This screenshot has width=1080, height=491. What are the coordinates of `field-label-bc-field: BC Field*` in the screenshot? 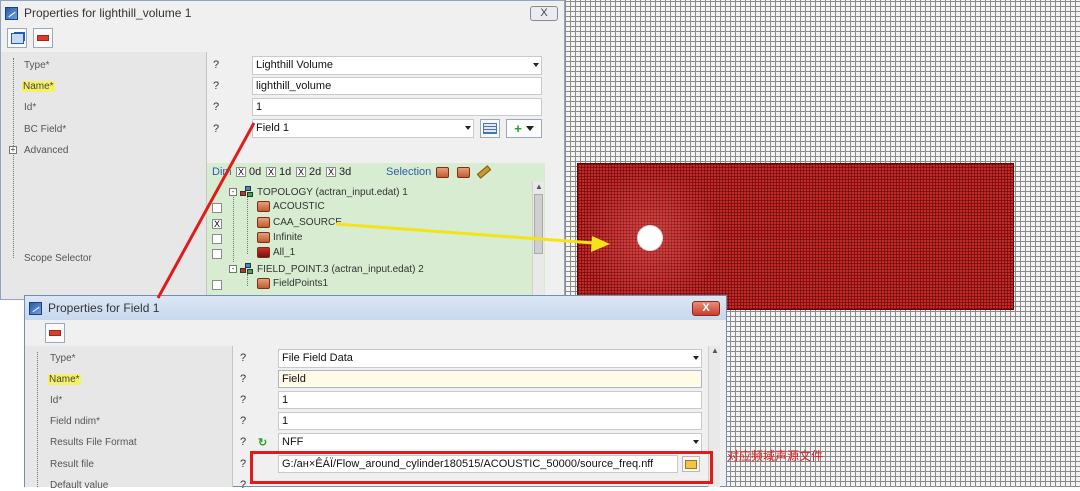 It's located at (45, 129).